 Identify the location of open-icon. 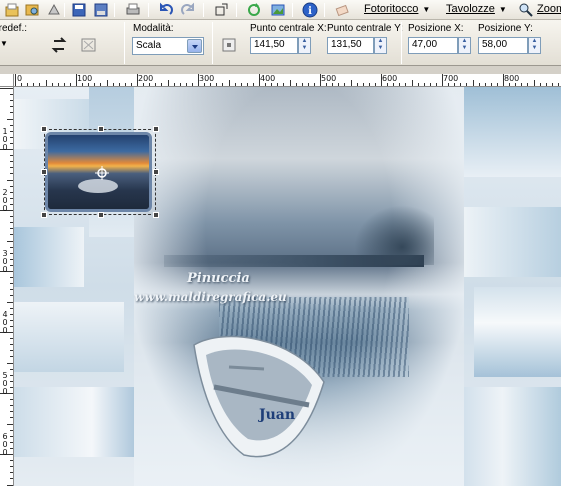
(12, 10).